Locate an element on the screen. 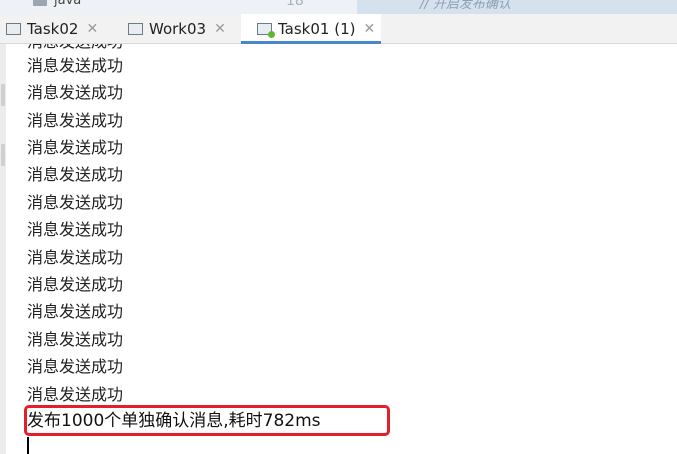 The height and width of the screenshot is (454, 677). tab-task01-1: Task01 (1) ✕ is located at coordinates (311, 29).